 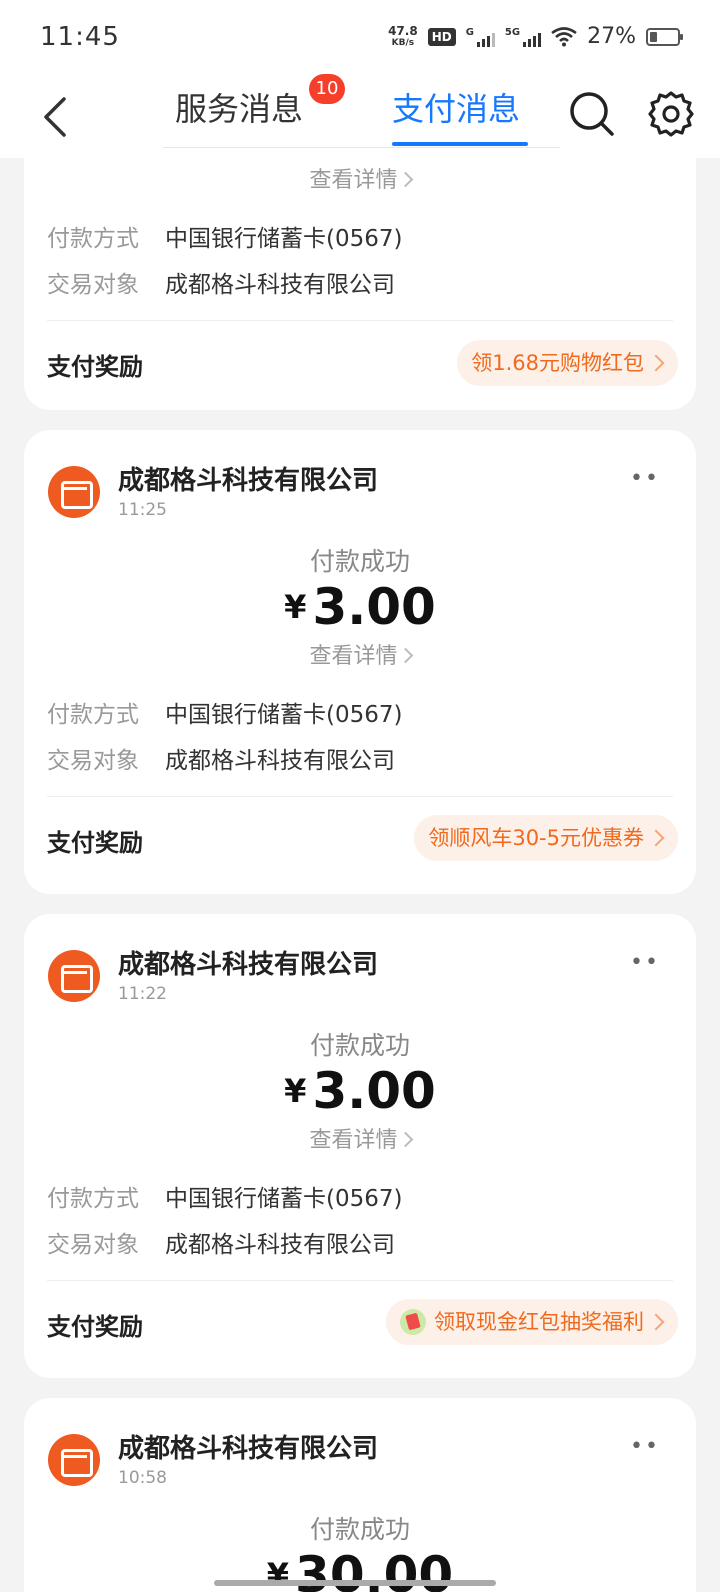 What do you see at coordinates (523, 36) in the screenshot?
I see `cellular-5g-signal-icon: 5G` at bounding box center [523, 36].